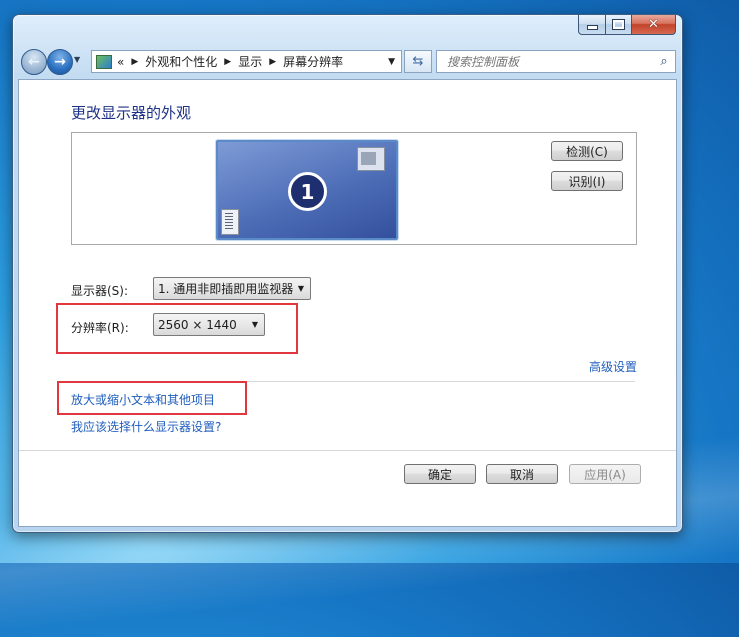  I want to click on monitor-number: 1, so click(307, 191).